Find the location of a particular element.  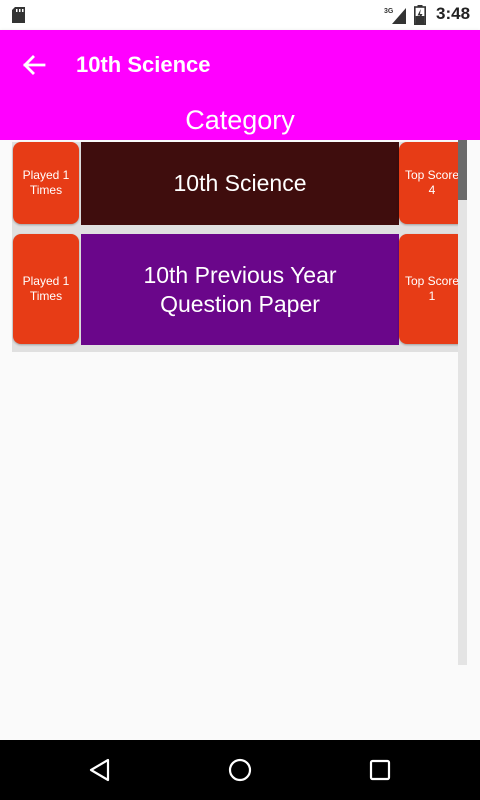

nav-home-icon is located at coordinates (240, 770).